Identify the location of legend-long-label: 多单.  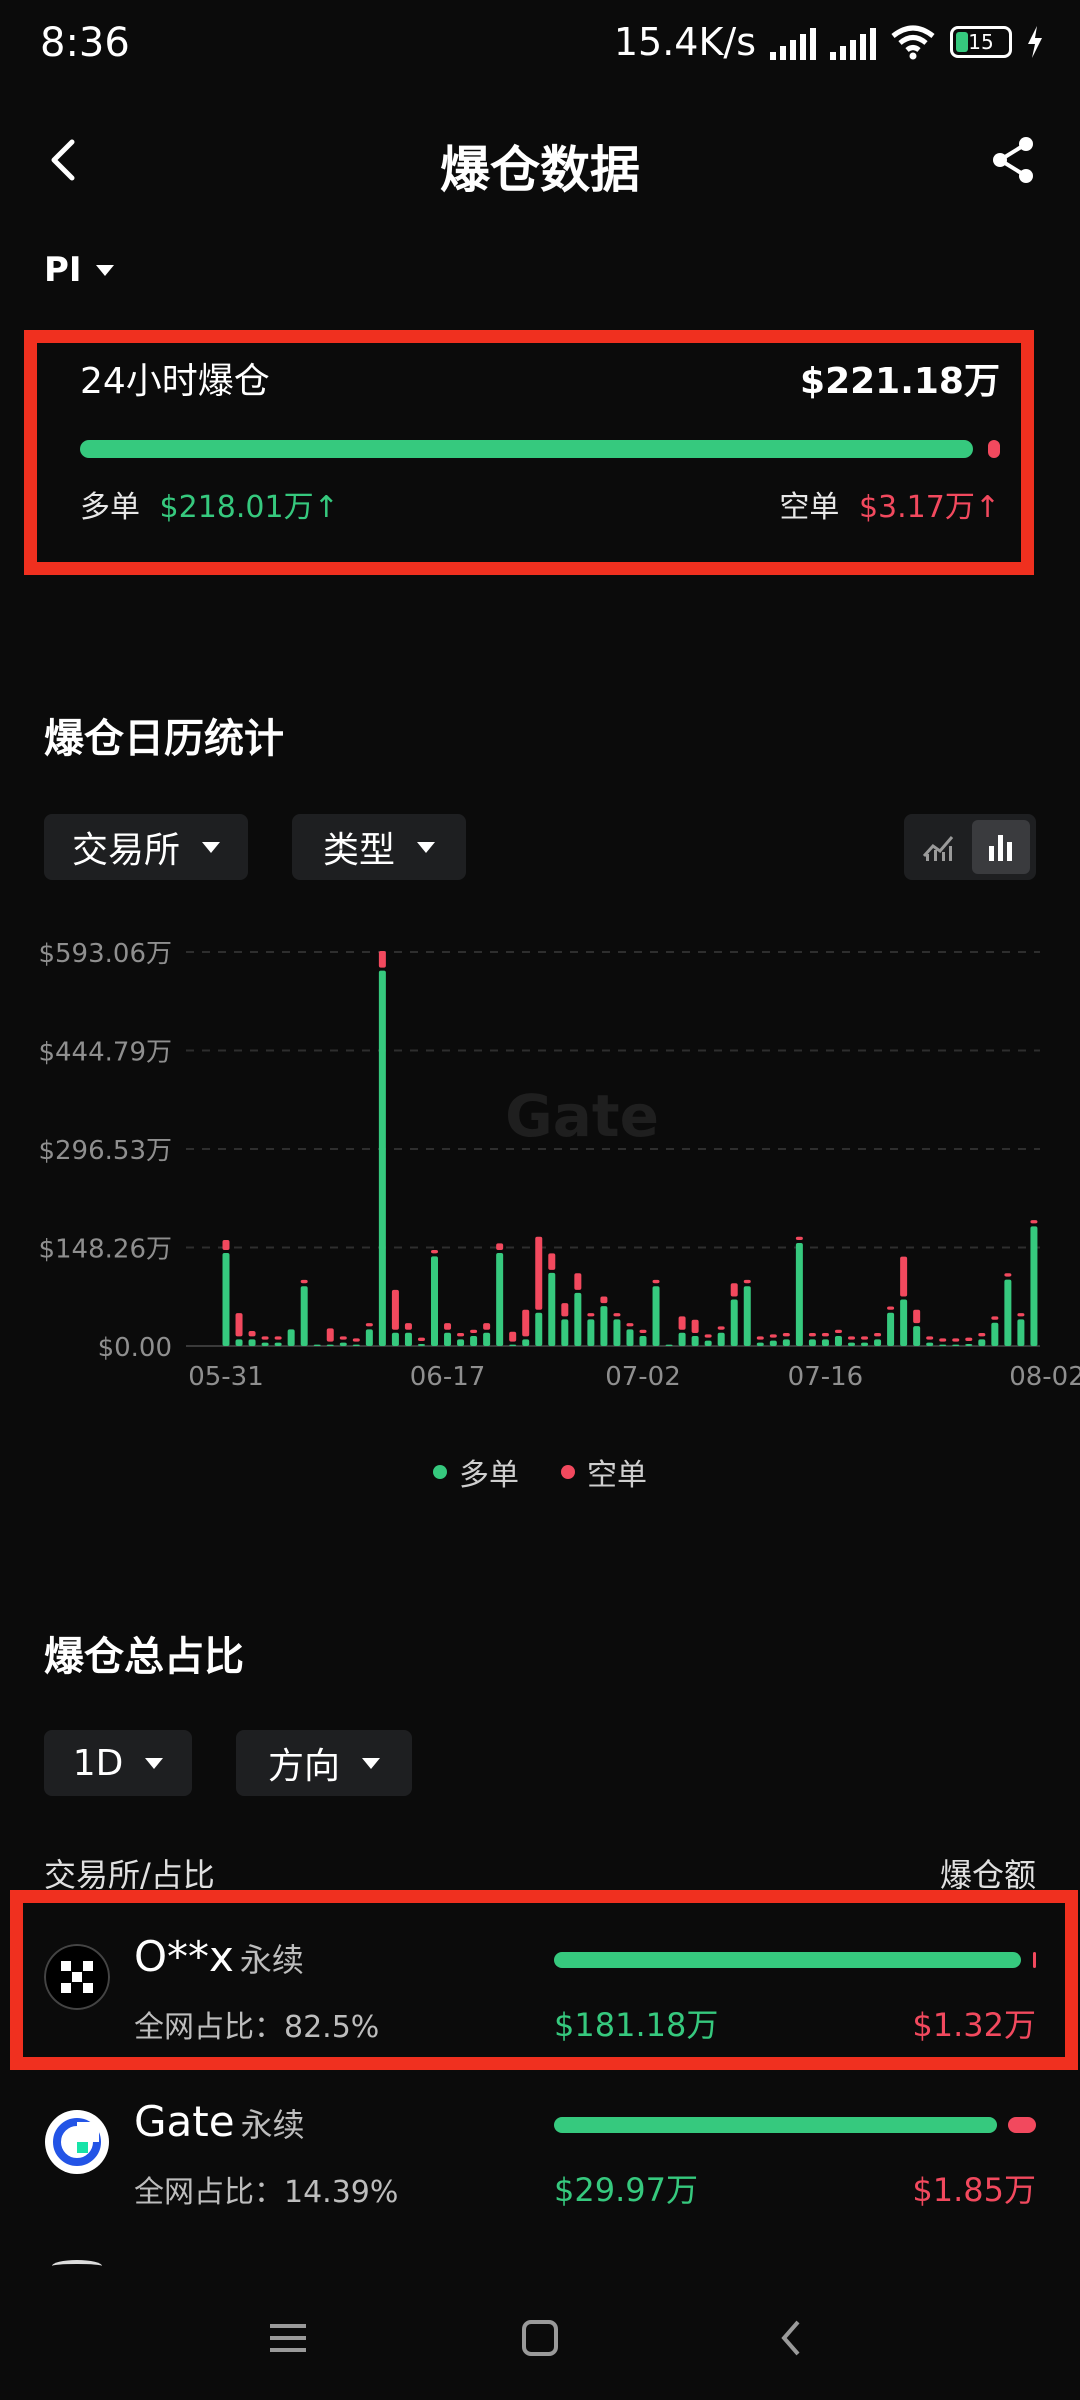
(489, 1475).